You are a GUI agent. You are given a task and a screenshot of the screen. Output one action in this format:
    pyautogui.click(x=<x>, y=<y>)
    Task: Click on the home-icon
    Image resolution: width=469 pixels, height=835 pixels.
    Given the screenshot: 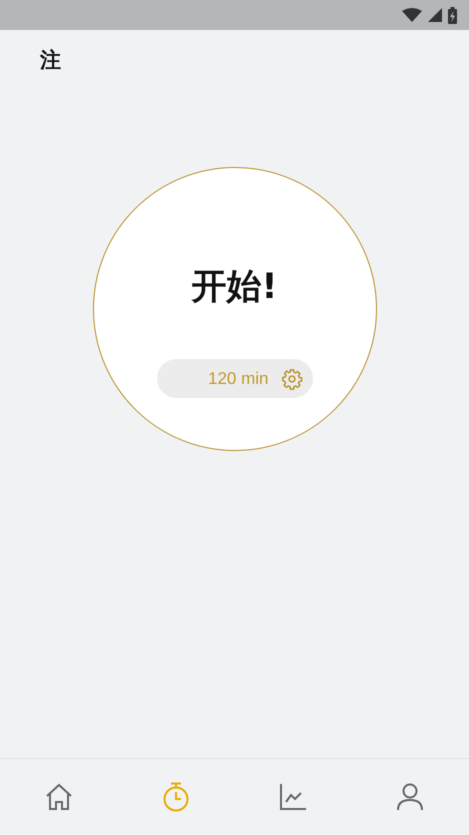 What is the action you would take?
    pyautogui.click(x=58, y=797)
    